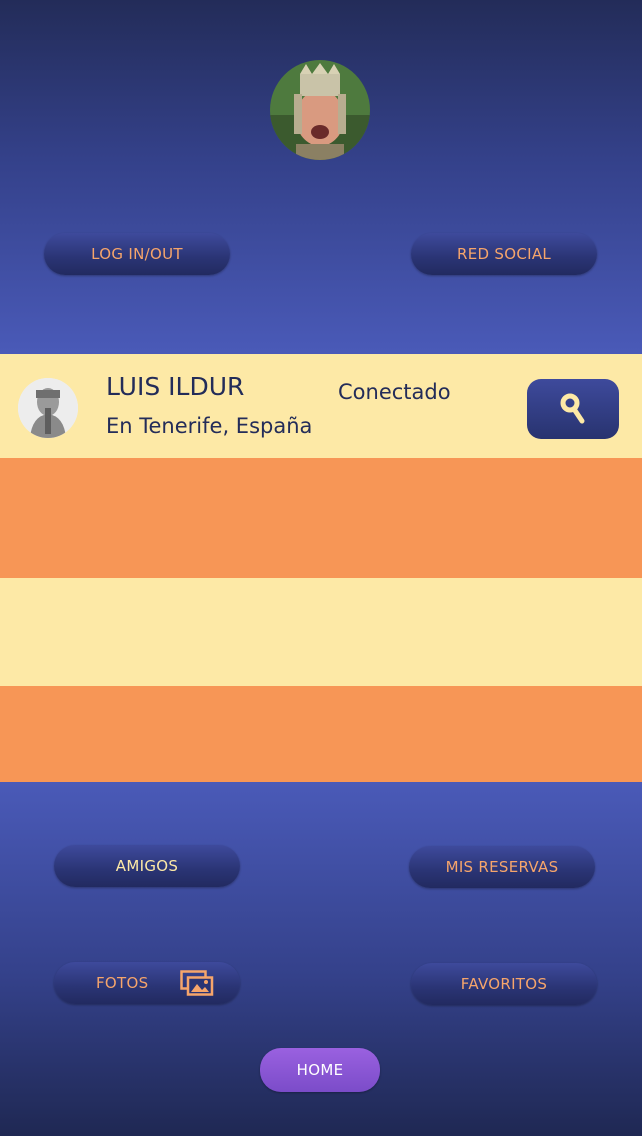  I want to click on home-button: HOME, so click(320, 1070).